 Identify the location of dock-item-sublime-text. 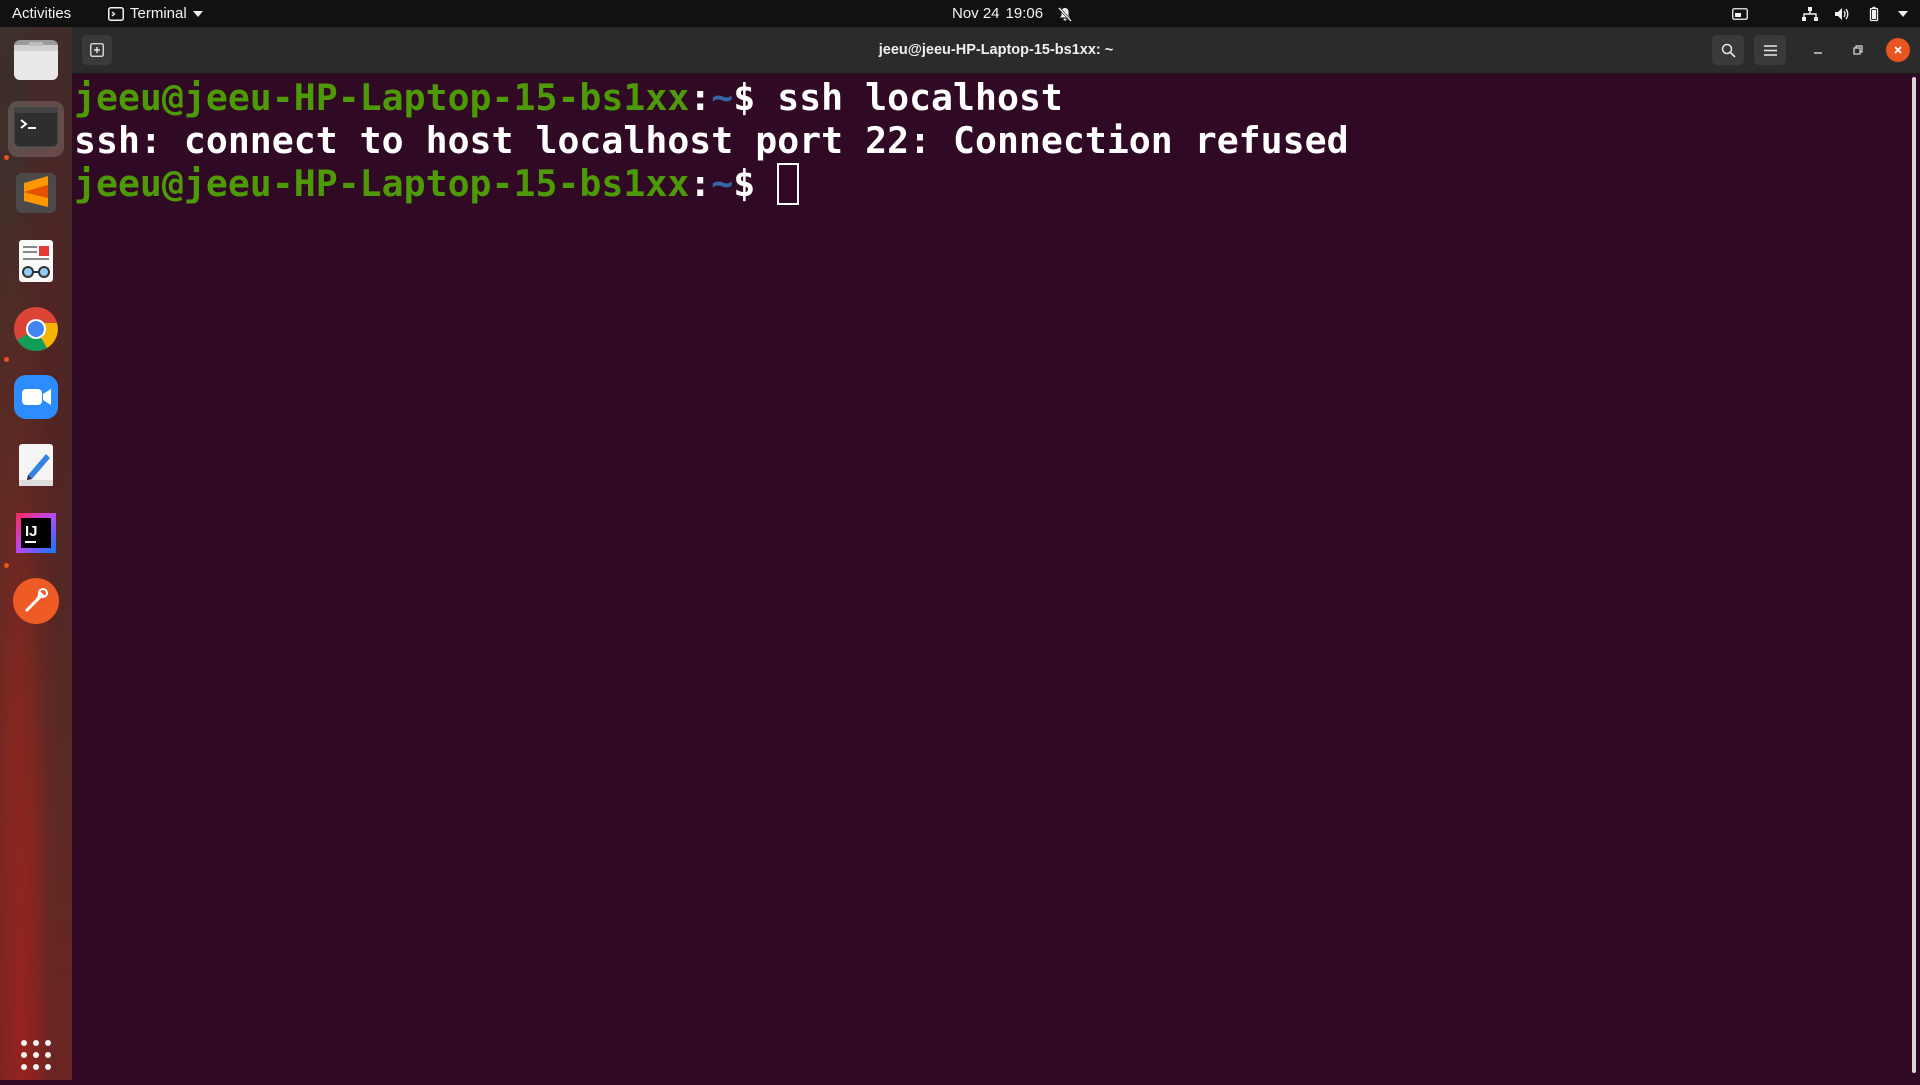
(36, 195).